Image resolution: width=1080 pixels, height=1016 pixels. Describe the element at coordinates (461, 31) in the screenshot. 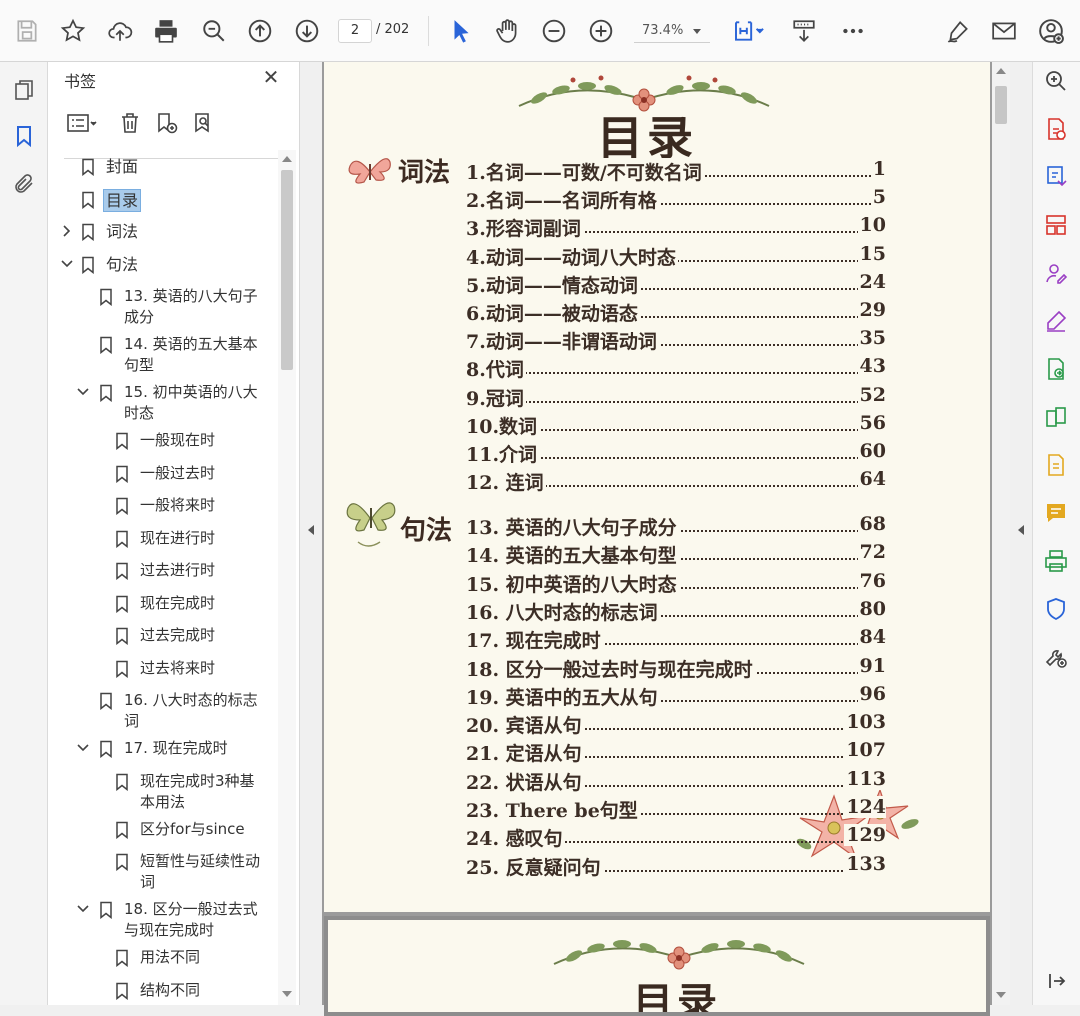

I see `select-cursor-icon` at that location.